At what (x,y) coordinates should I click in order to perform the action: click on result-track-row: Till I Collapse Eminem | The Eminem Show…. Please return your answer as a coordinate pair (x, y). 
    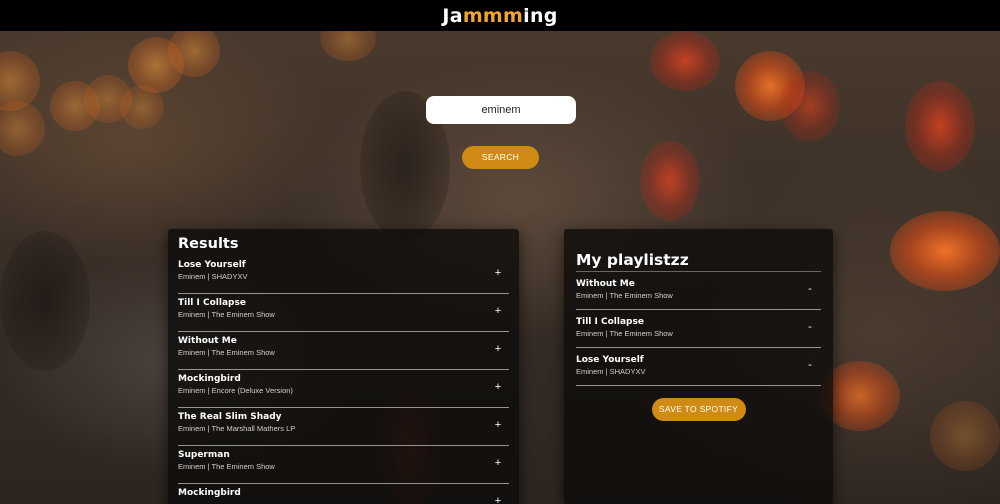
    Looking at the image, I should click on (343, 313).